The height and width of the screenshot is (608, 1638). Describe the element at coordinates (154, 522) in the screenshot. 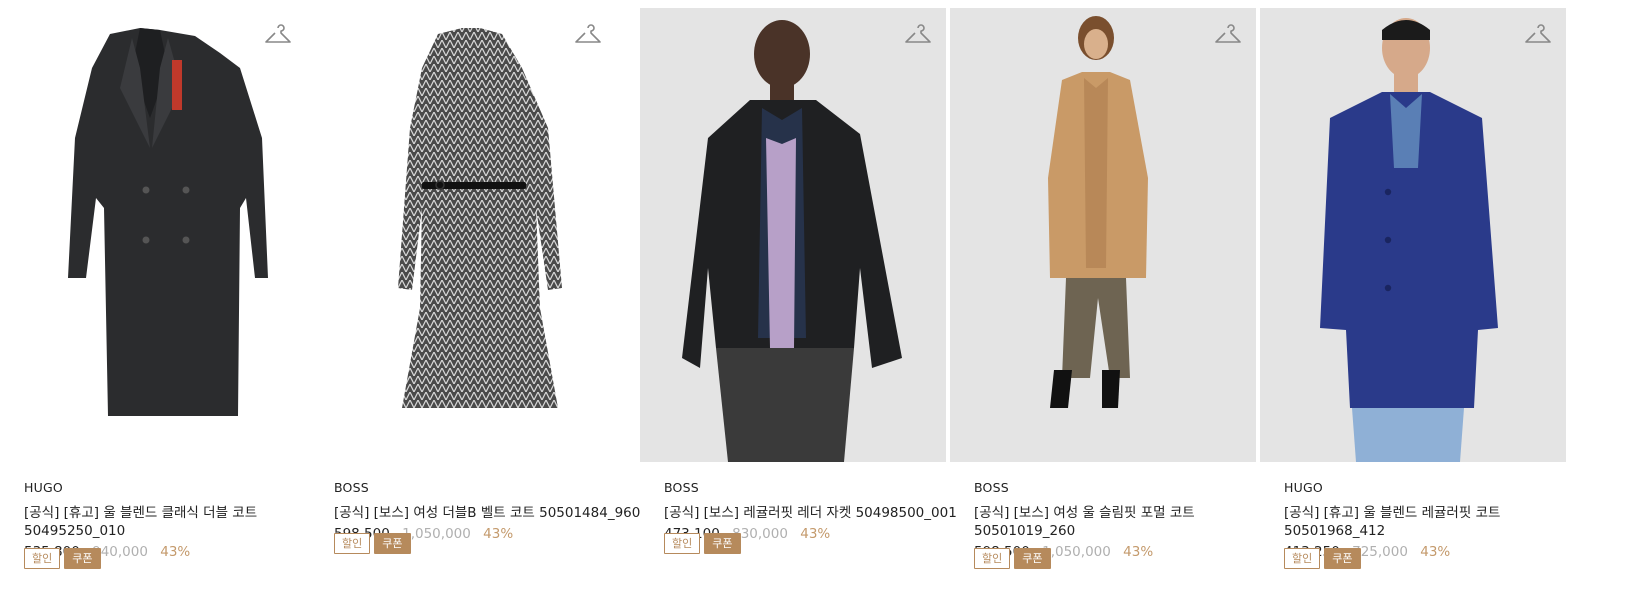

I see `product-title: [공식] [휴고] 울 블렌드 클래식 더블 코트 50495250_010` at that location.